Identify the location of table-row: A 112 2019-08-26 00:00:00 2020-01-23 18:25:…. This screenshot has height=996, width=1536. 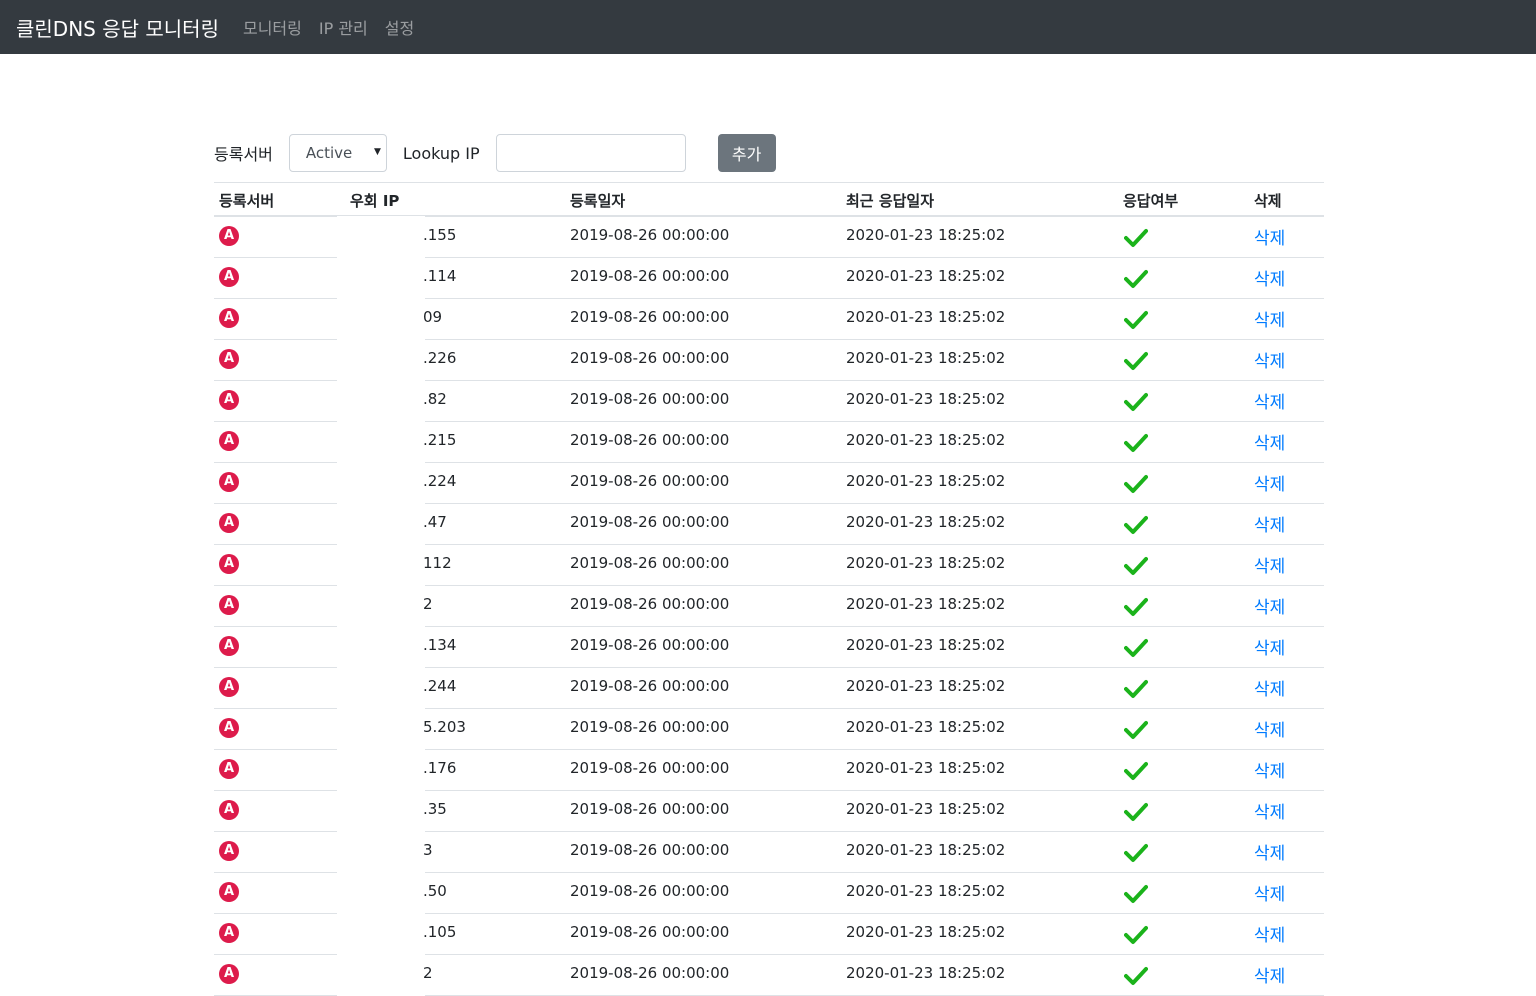
(769, 565).